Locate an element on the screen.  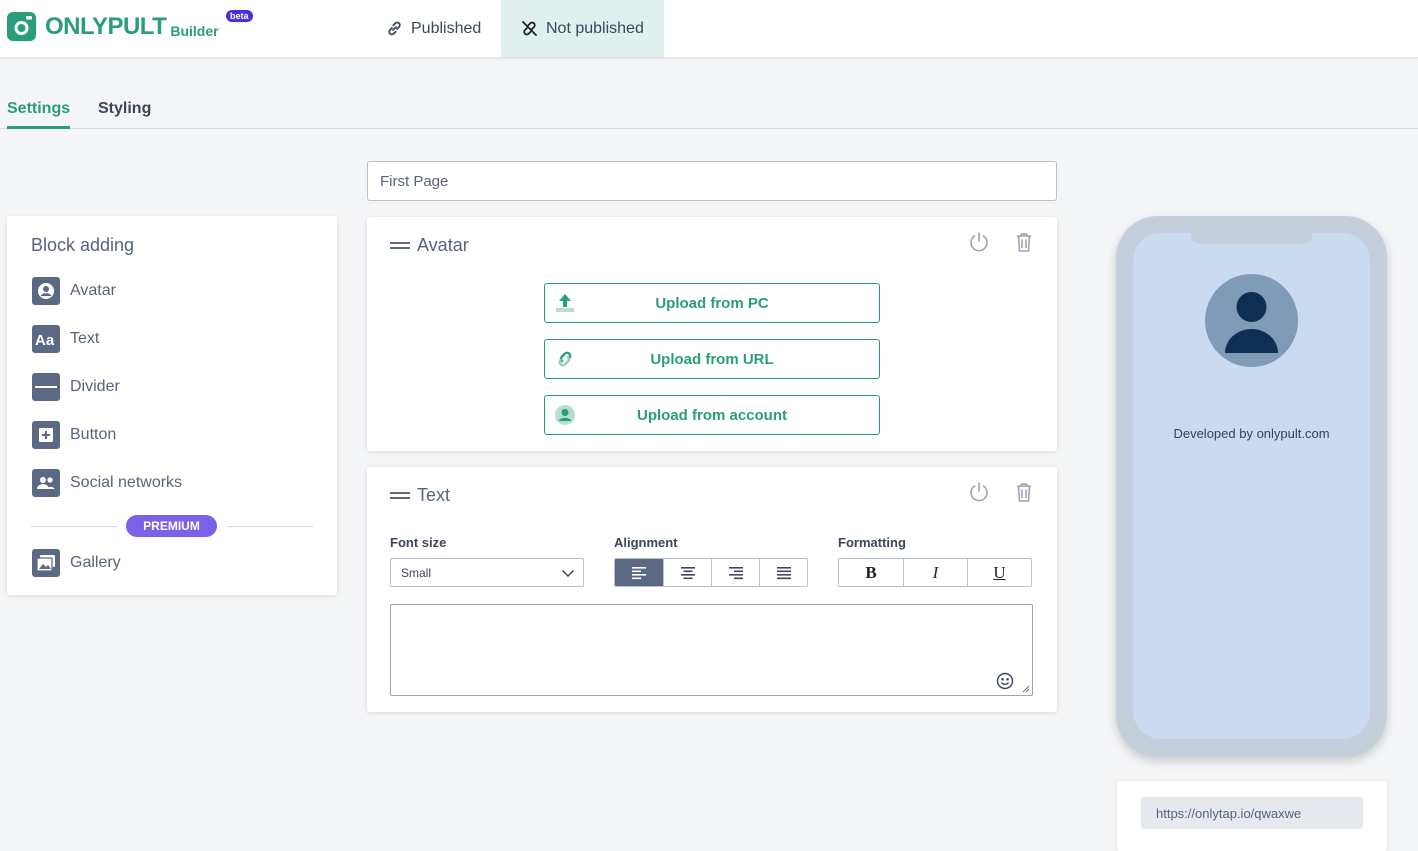
upload-from-pc-button: Upload from PC is located at coordinates (712, 303).